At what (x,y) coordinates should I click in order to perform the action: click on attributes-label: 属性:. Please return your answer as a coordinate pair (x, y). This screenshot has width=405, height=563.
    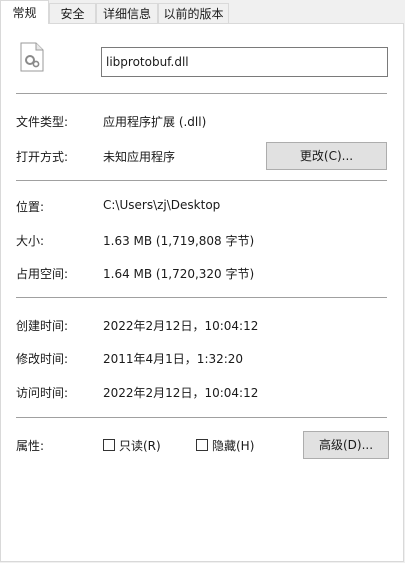
    Looking at the image, I should click on (30, 446).